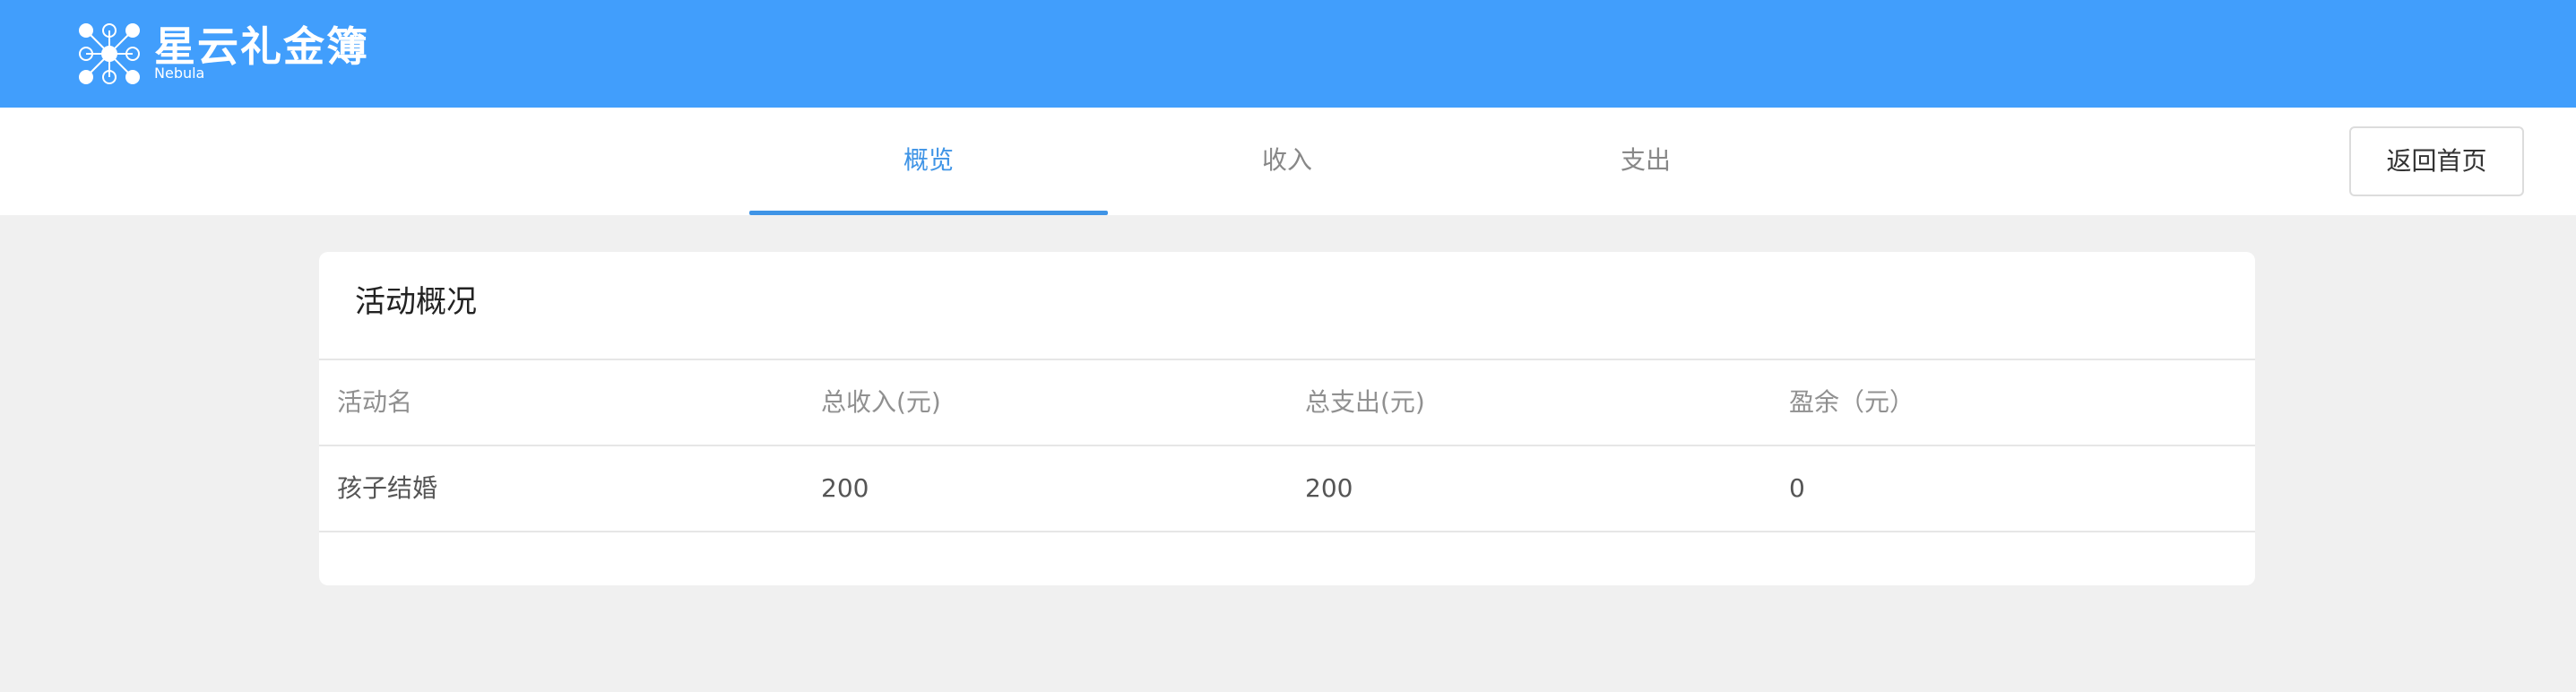 The height and width of the screenshot is (692, 2576). What do you see at coordinates (109, 53) in the screenshot?
I see `nebula-logo-icon` at bounding box center [109, 53].